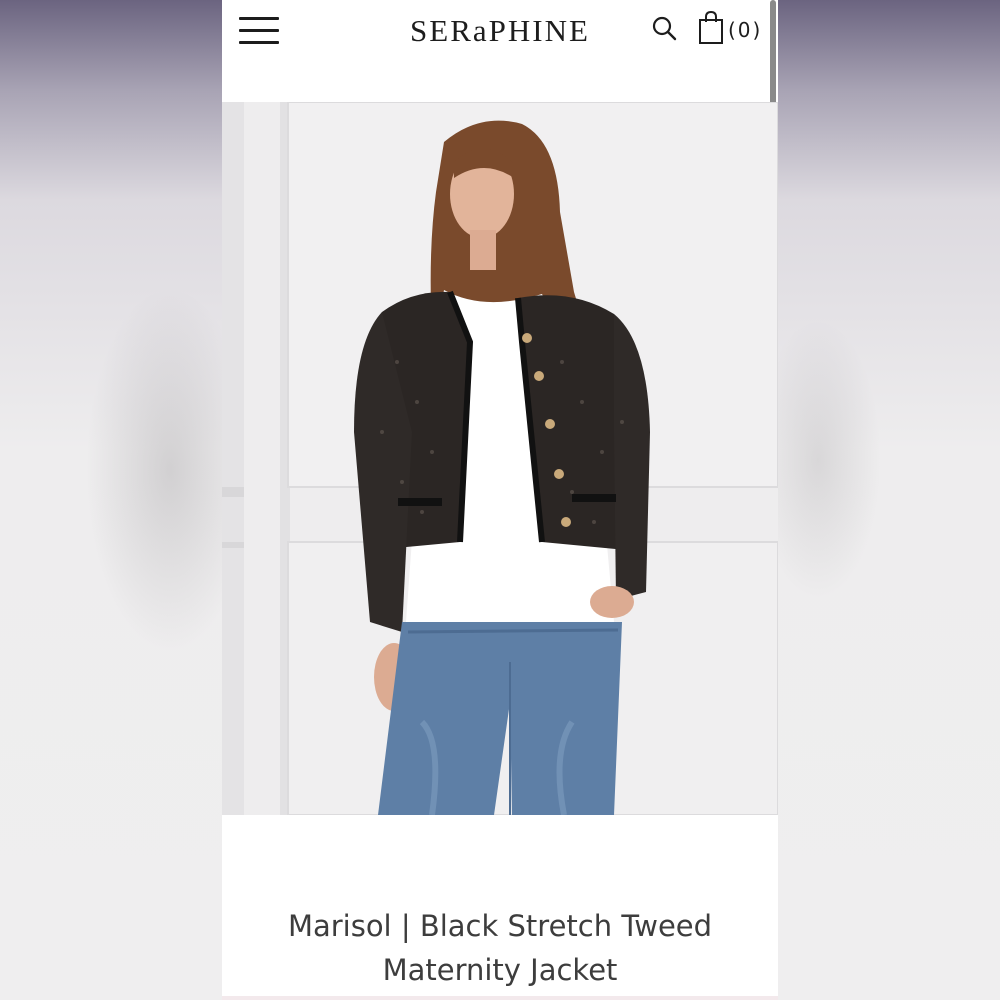 The width and height of the screenshot is (1000, 1000). Describe the element at coordinates (711, 28) in the screenshot. I see `shopping-bag-icon` at that location.